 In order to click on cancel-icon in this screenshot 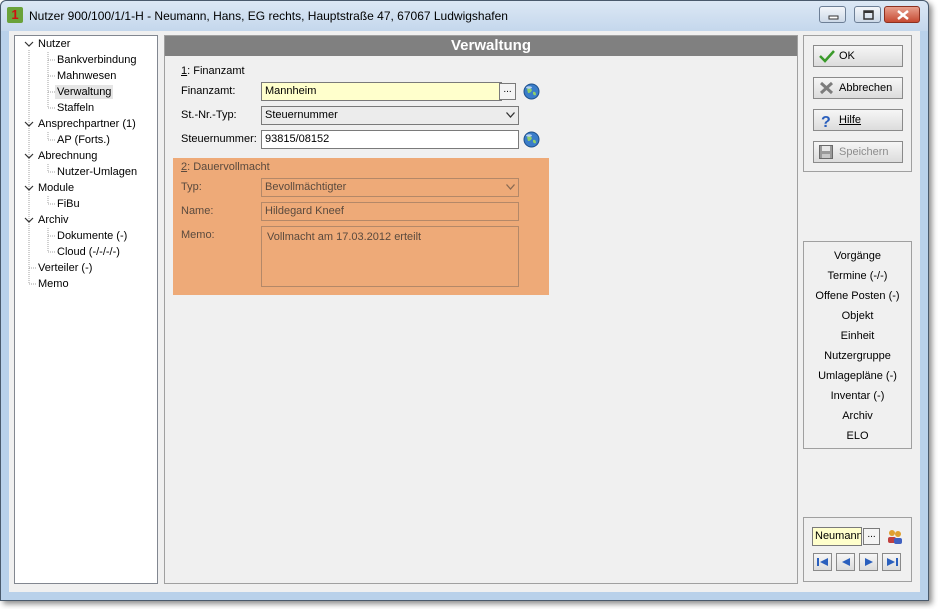, I will do `click(826, 88)`.